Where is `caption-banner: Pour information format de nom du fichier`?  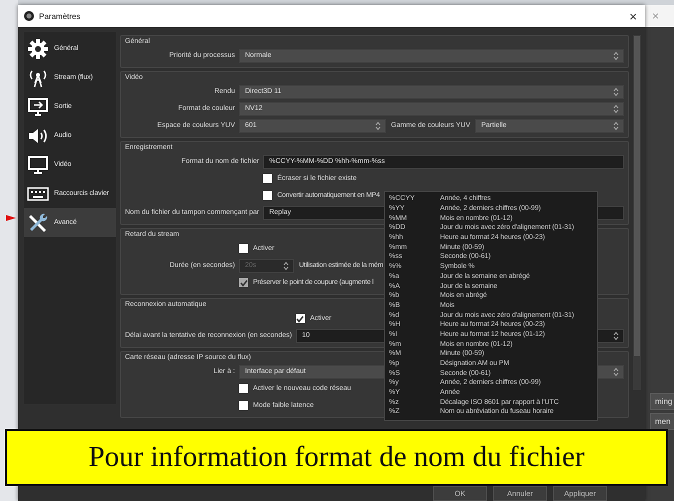 caption-banner: Pour information format de nom du fichier is located at coordinates (336, 457).